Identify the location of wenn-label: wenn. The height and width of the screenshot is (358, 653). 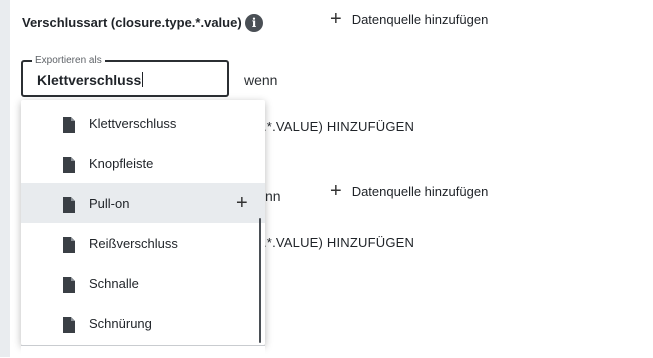
(261, 80).